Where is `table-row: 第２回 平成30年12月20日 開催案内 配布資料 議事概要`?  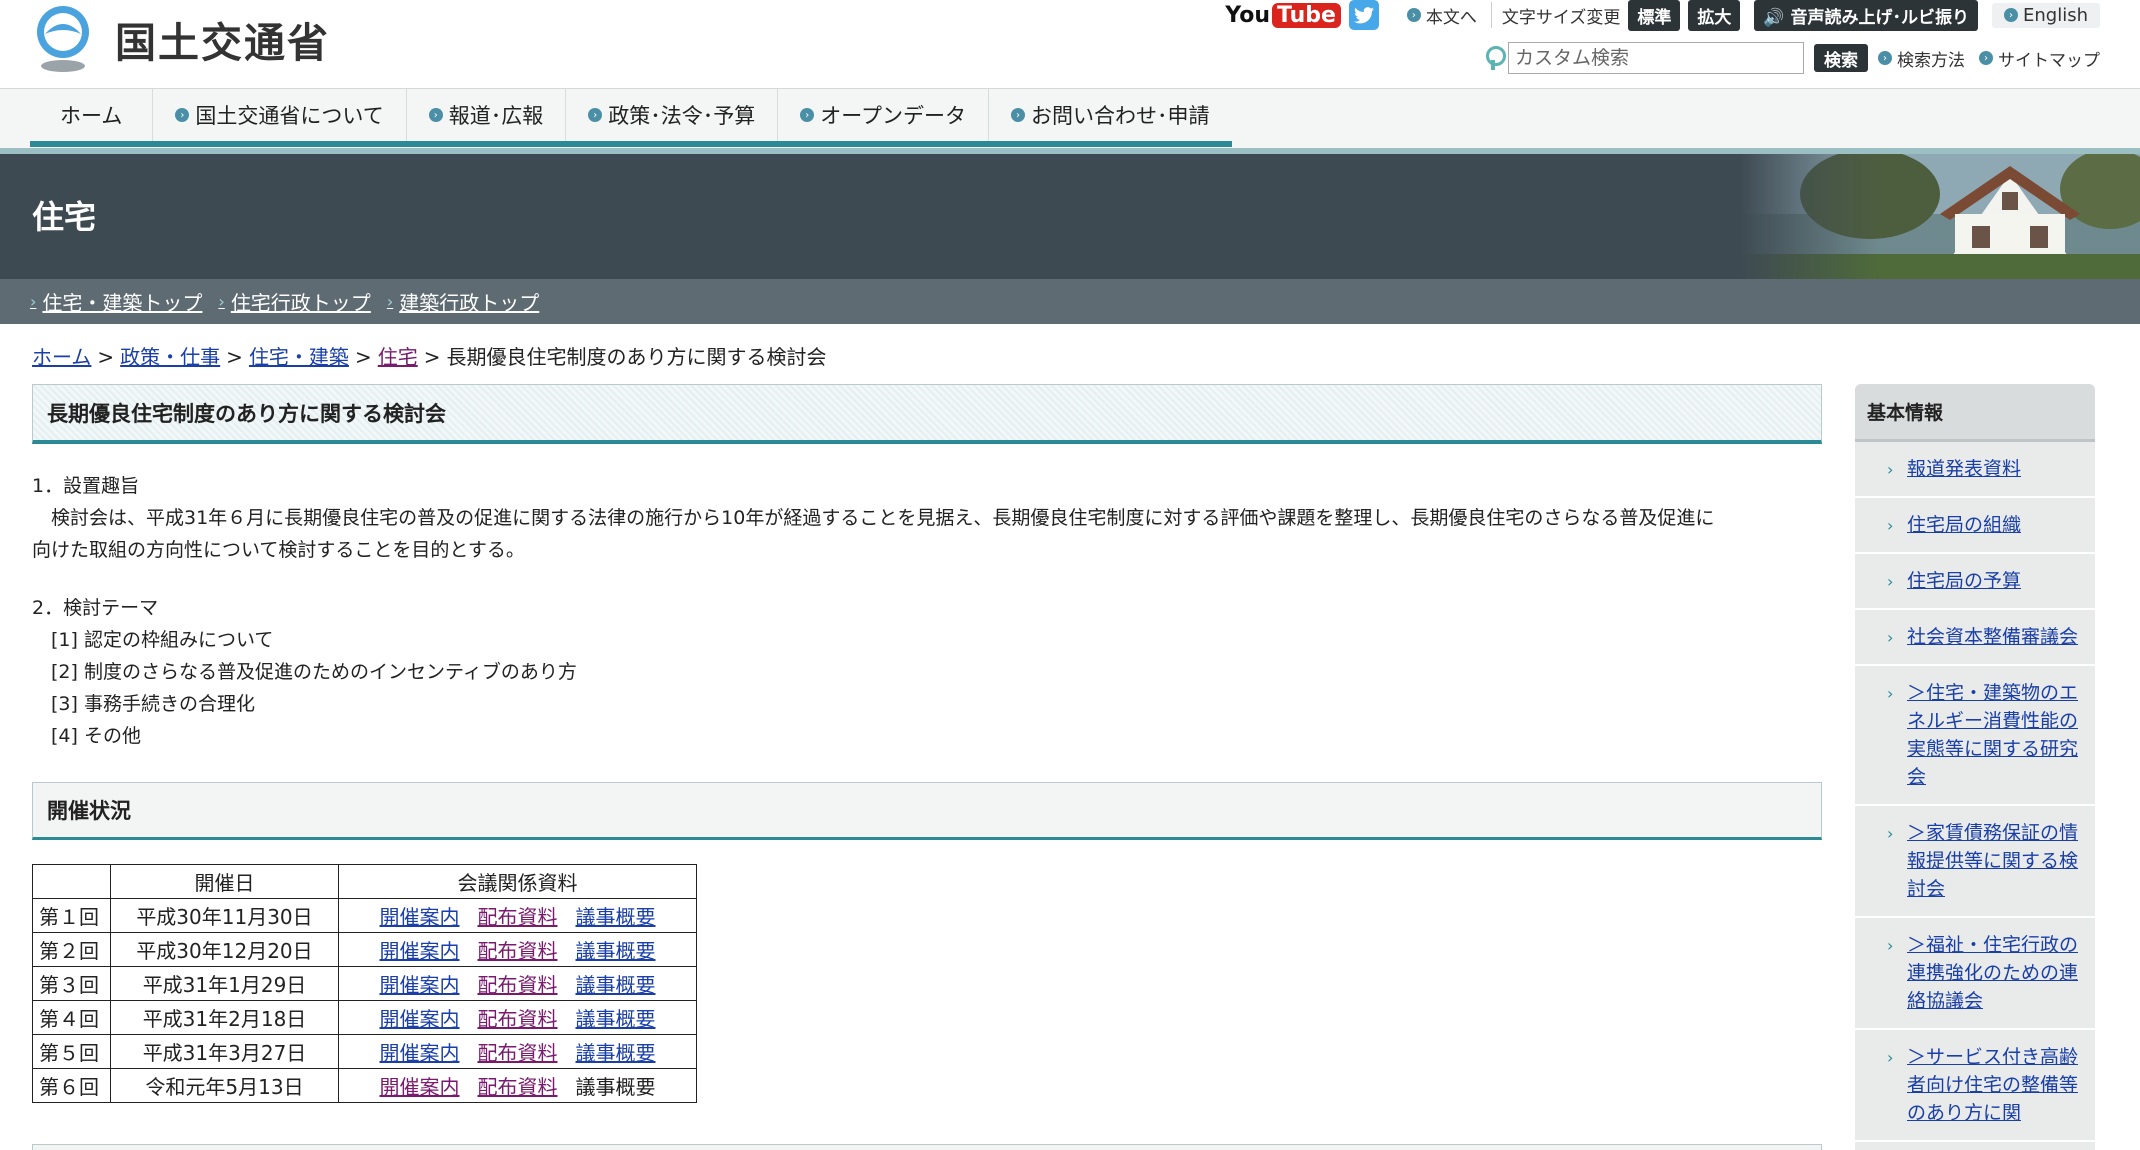
table-row: 第２回 平成30年12月20日 開催案内 配布資料 議事概要 is located at coordinates (364, 949).